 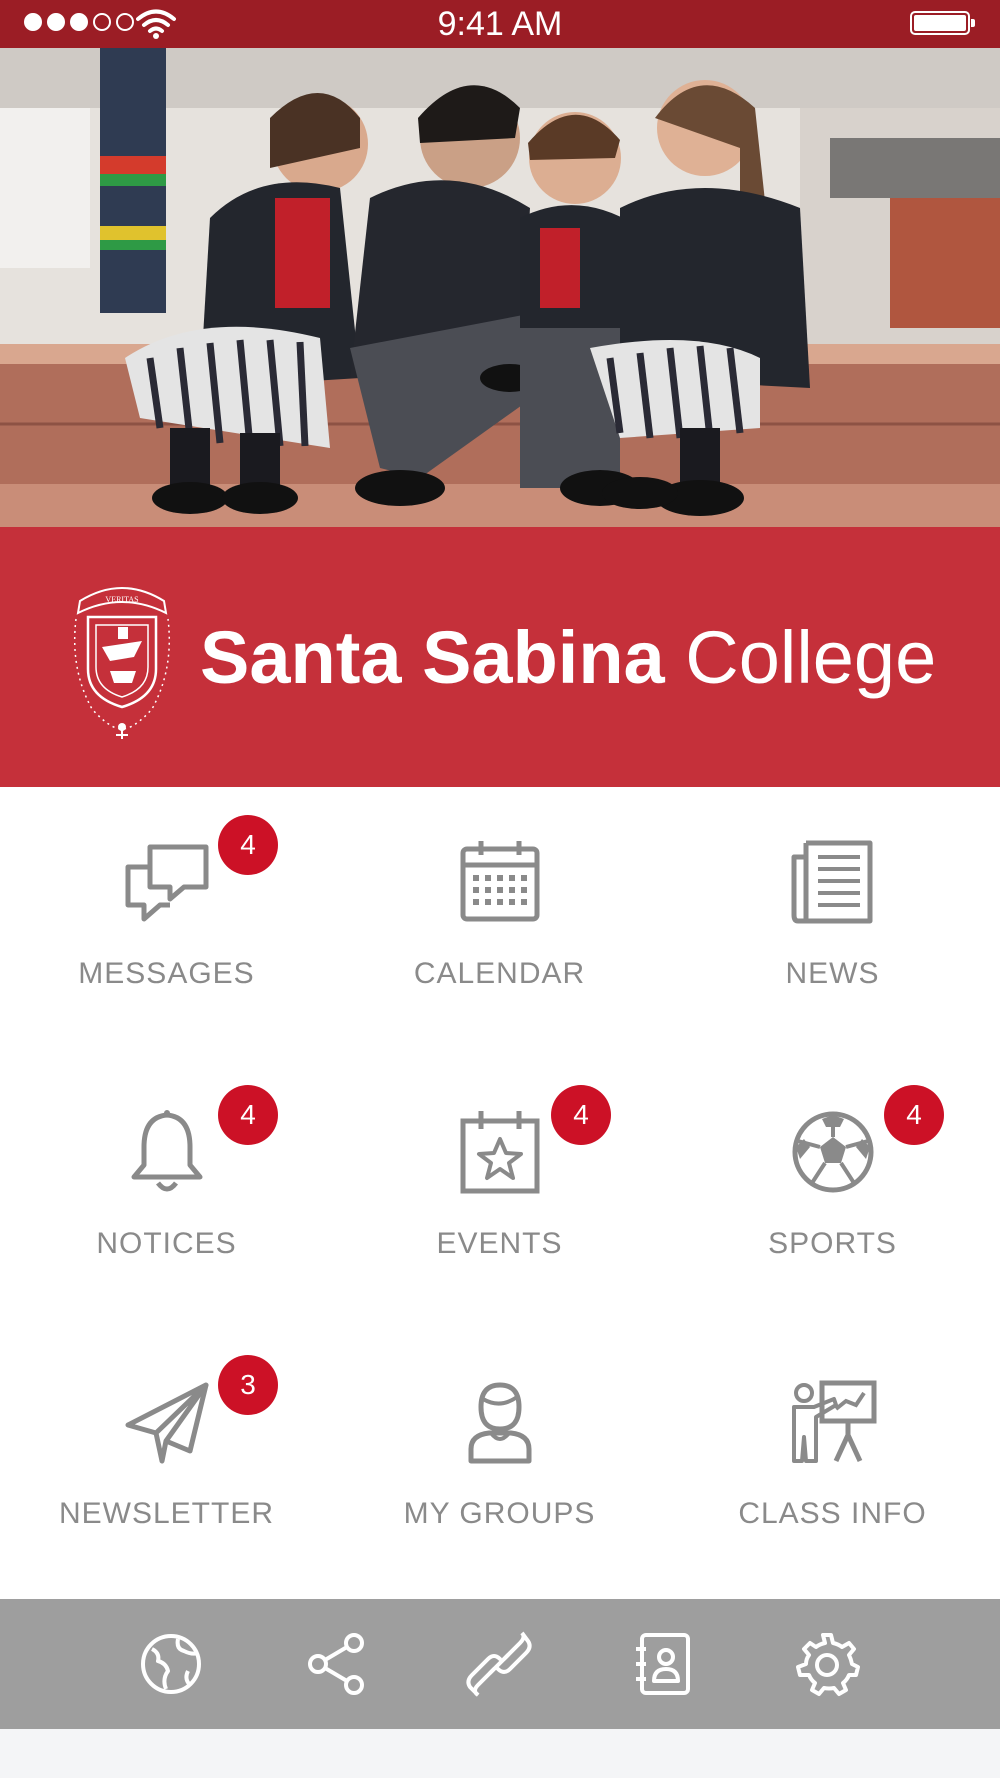 I want to click on calendar-icon, so click(x=499, y=881).